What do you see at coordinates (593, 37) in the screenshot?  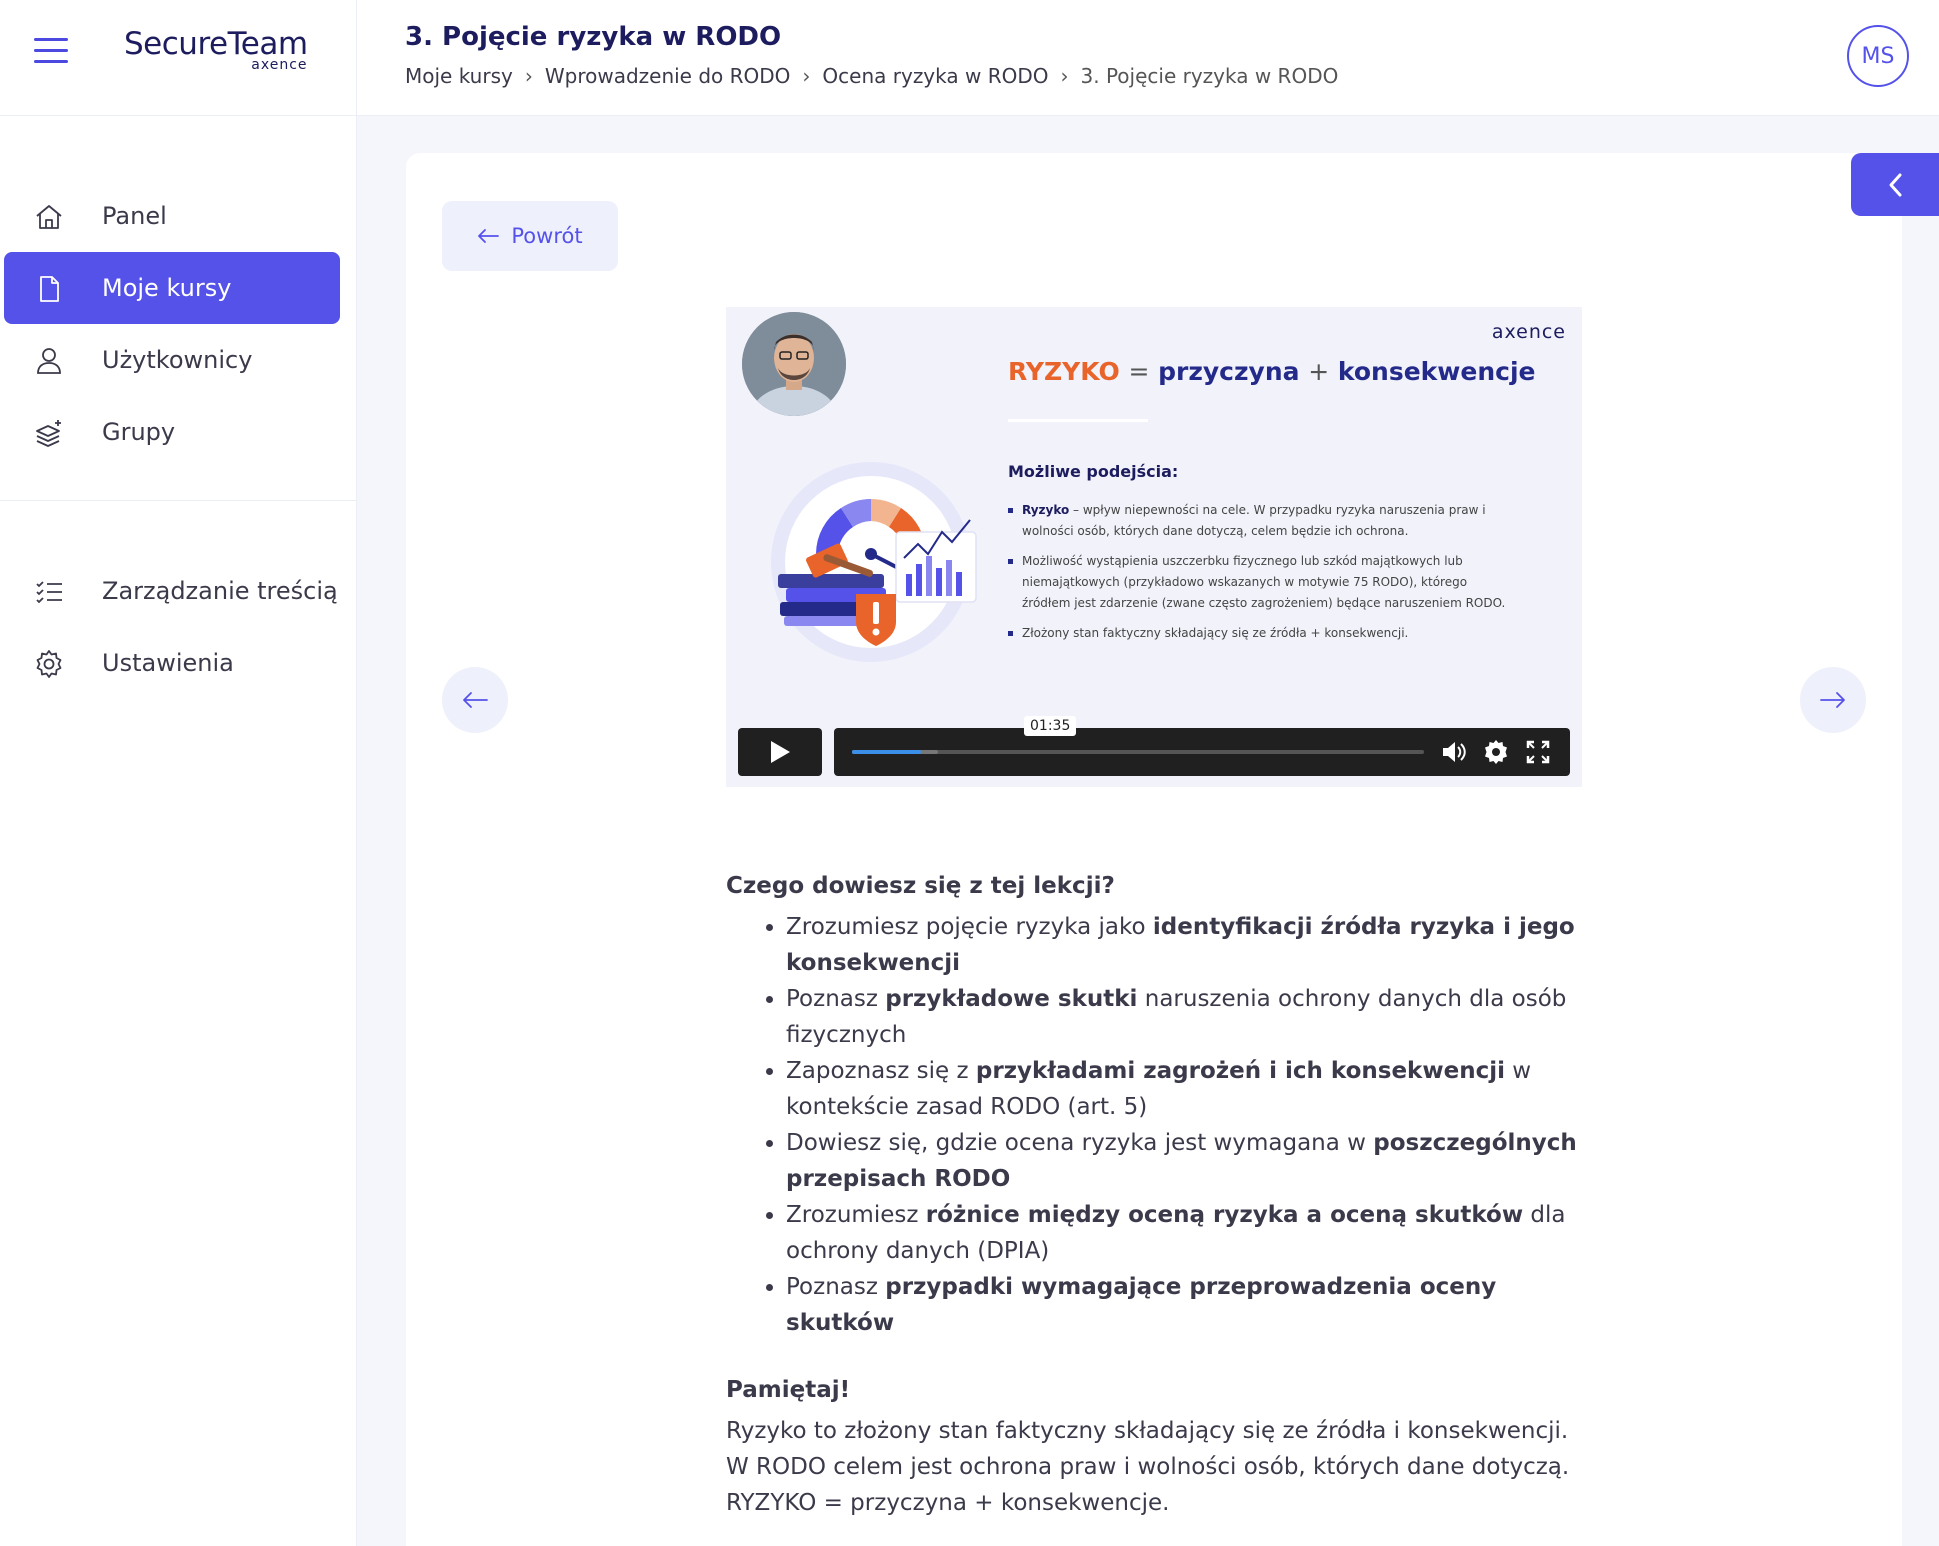 I see `page-title: 3. Pojęcie ryzyka w RODO` at bounding box center [593, 37].